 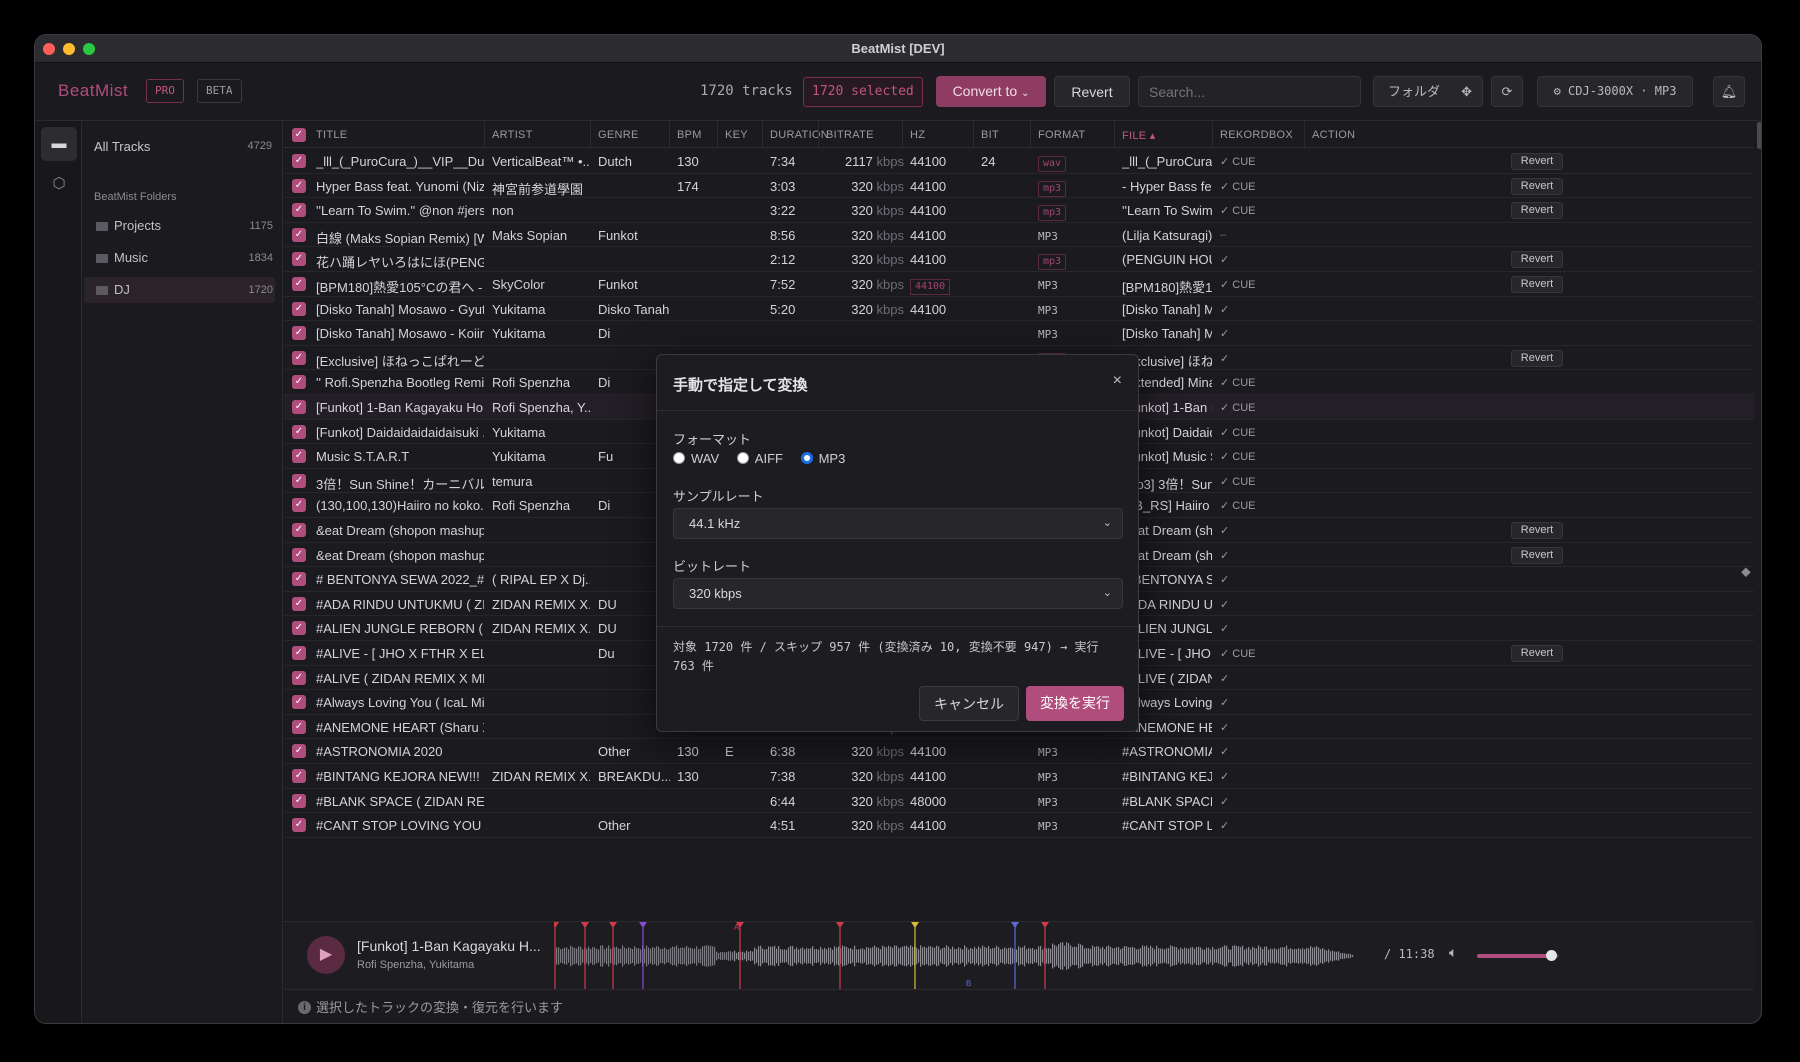 I want to click on radio-mp3-label: MP3, so click(x=832, y=458).